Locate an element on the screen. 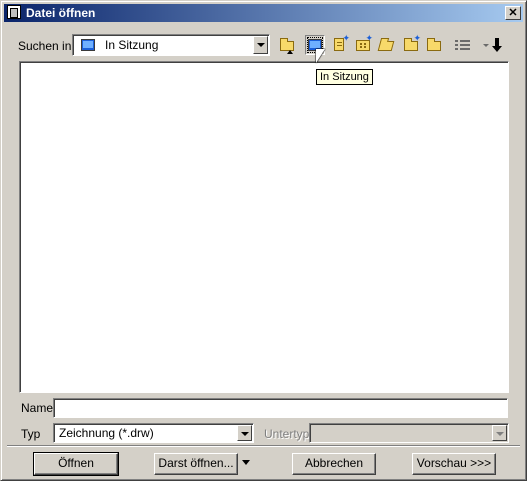  open-button: Öffnen is located at coordinates (76, 464).